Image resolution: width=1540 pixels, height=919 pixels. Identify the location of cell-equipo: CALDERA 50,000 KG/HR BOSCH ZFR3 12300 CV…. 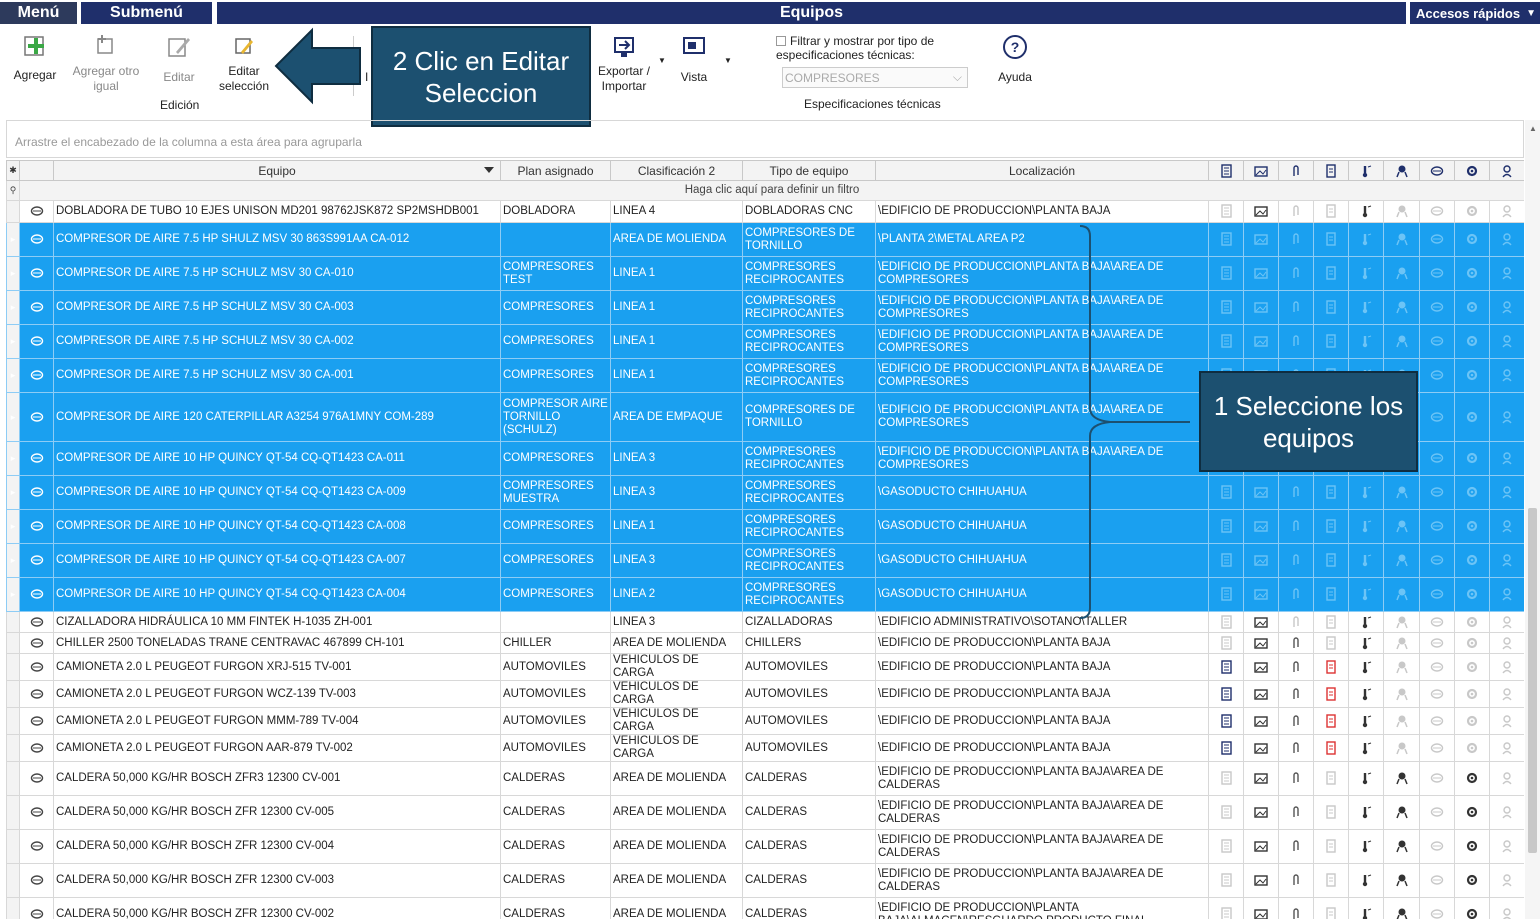
(277, 778).